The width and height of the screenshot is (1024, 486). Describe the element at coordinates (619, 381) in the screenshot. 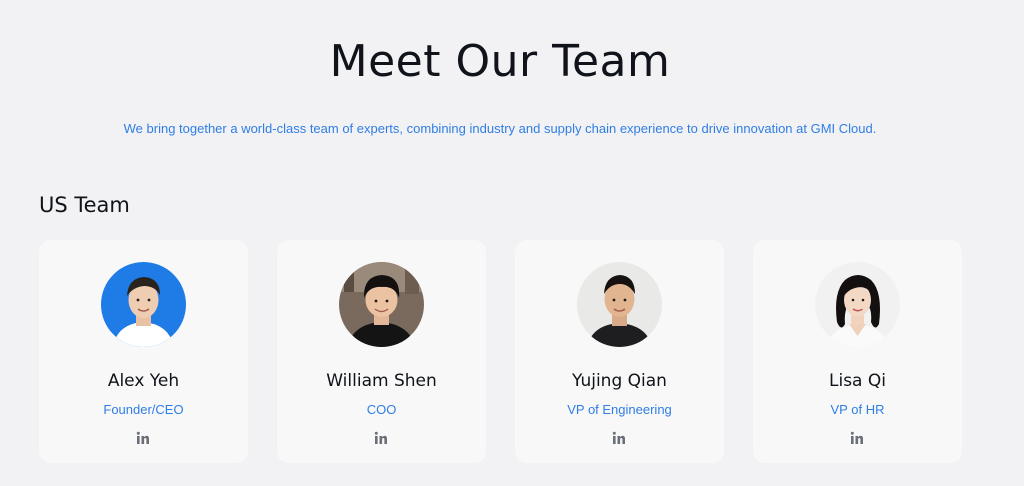

I see `member-name: Yujing Qian` at that location.